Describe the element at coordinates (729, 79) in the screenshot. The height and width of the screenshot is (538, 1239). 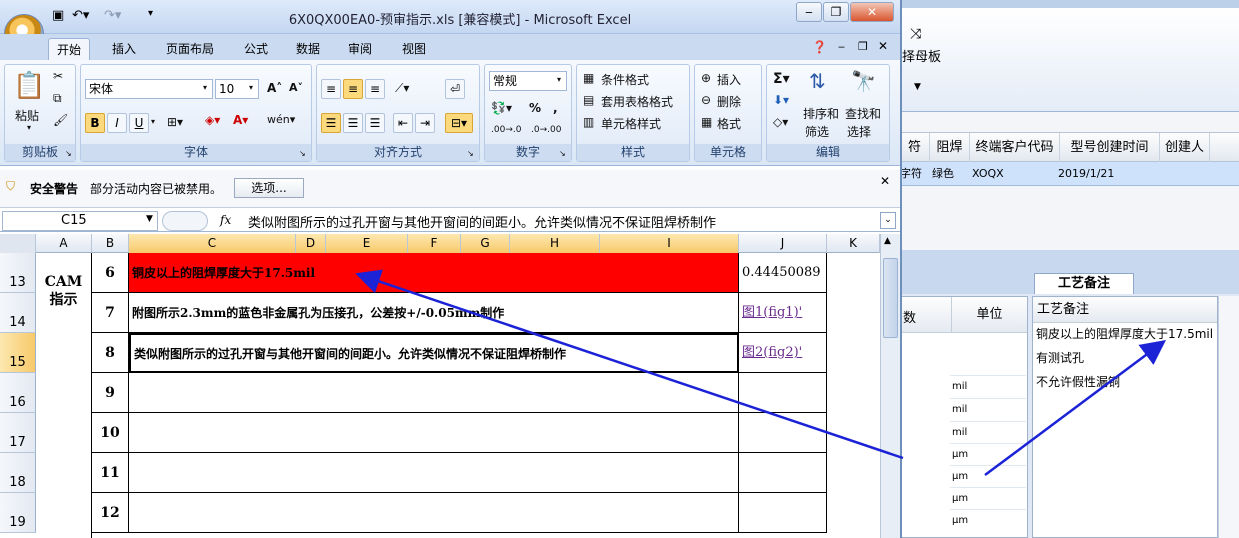
I see `insert-cells-button: 插入` at that location.